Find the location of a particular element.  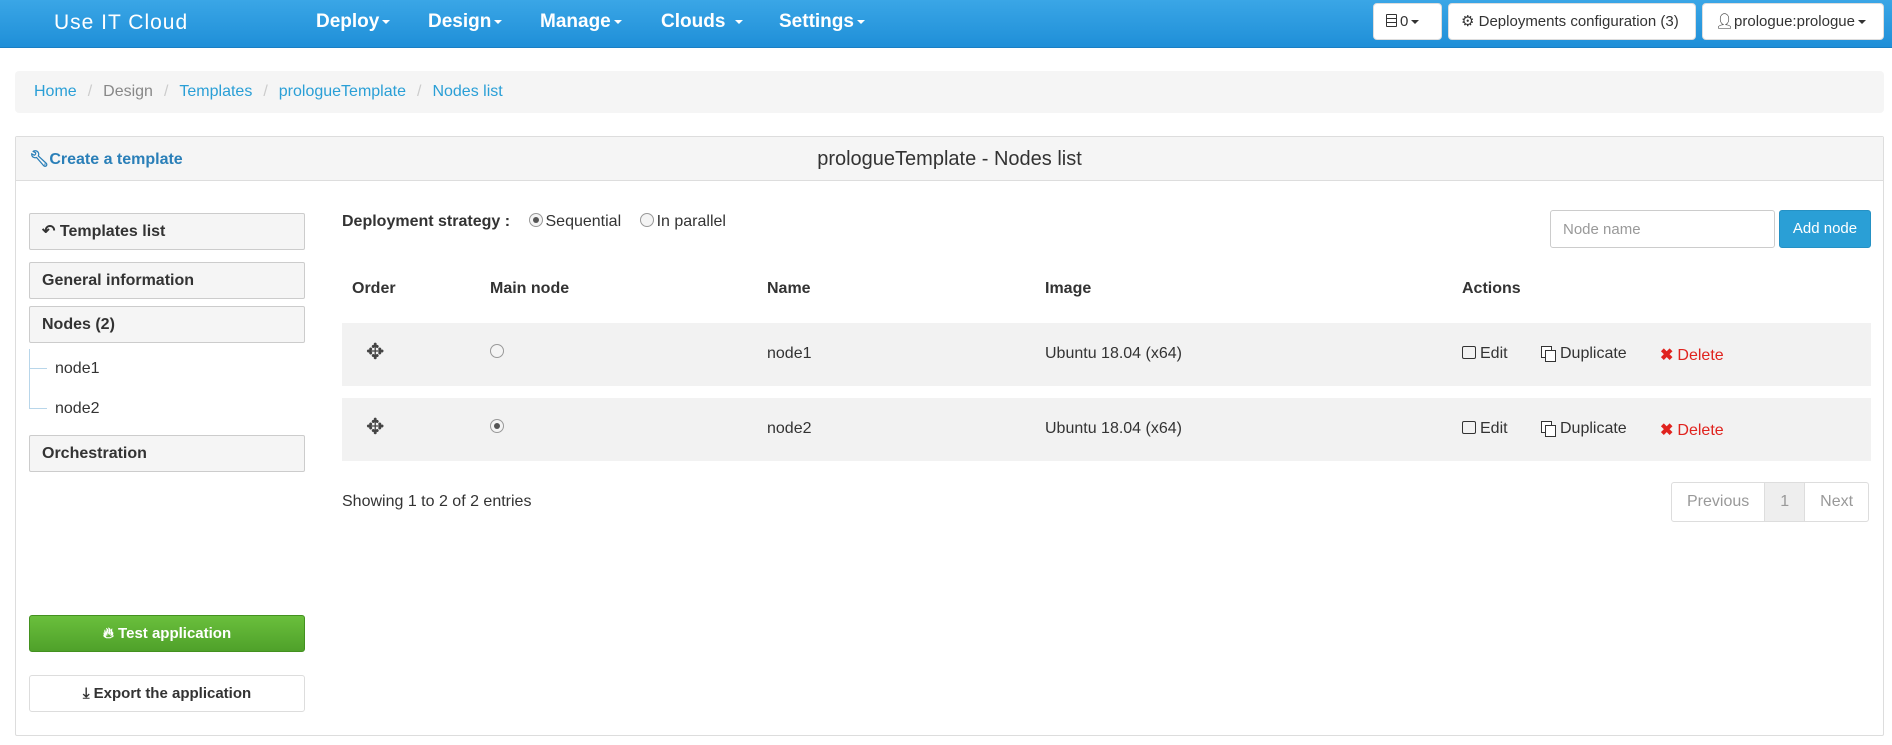

pagination-next: Next is located at coordinates (1836, 502).